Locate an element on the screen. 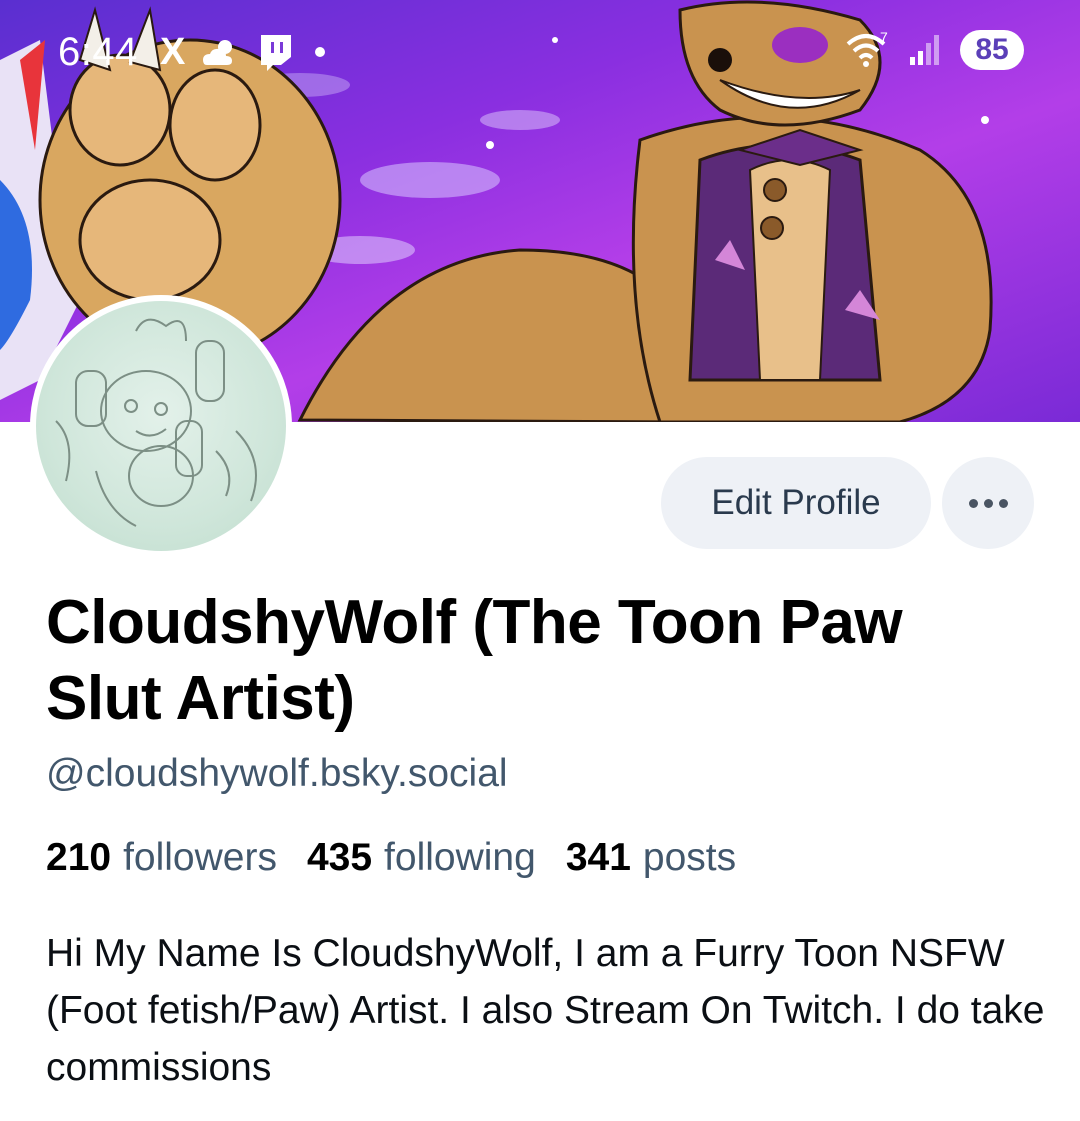 The image size is (1080, 1121). weather-icon is located at coordinates (218, 52).